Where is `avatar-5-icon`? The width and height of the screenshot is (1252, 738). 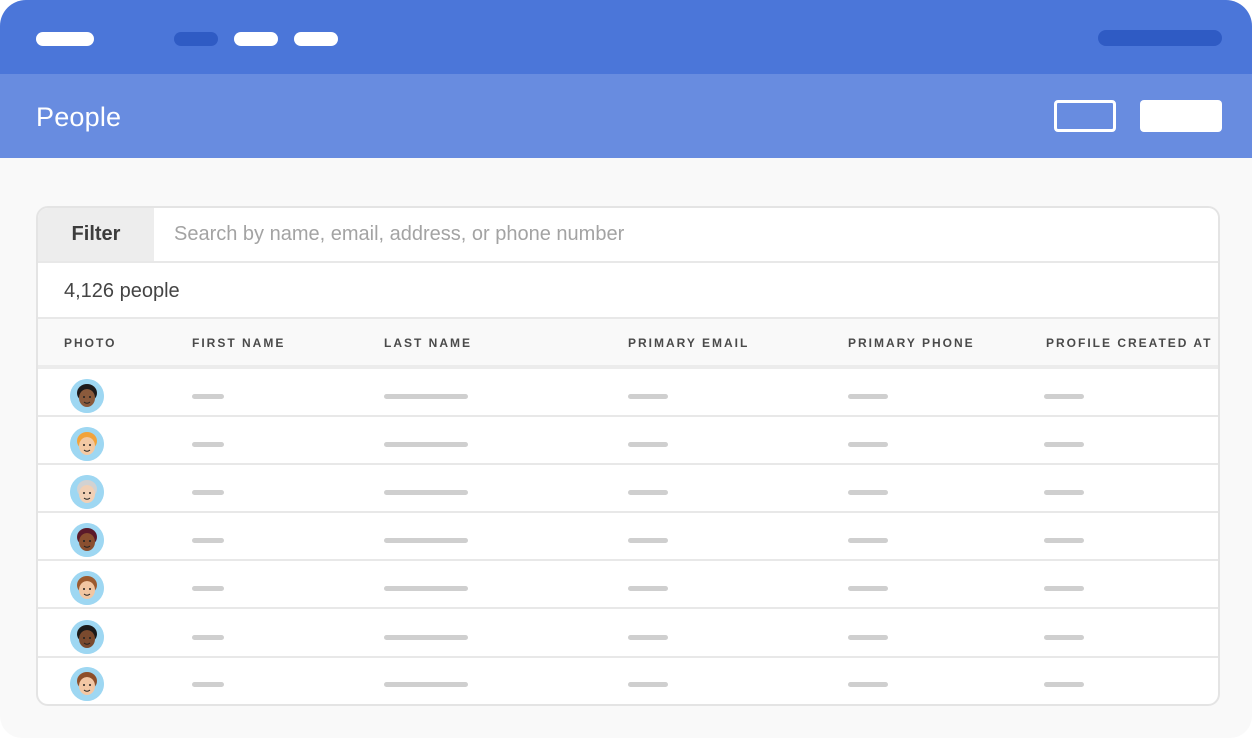
avatar-5-icon is located at coordinates (87, 588).